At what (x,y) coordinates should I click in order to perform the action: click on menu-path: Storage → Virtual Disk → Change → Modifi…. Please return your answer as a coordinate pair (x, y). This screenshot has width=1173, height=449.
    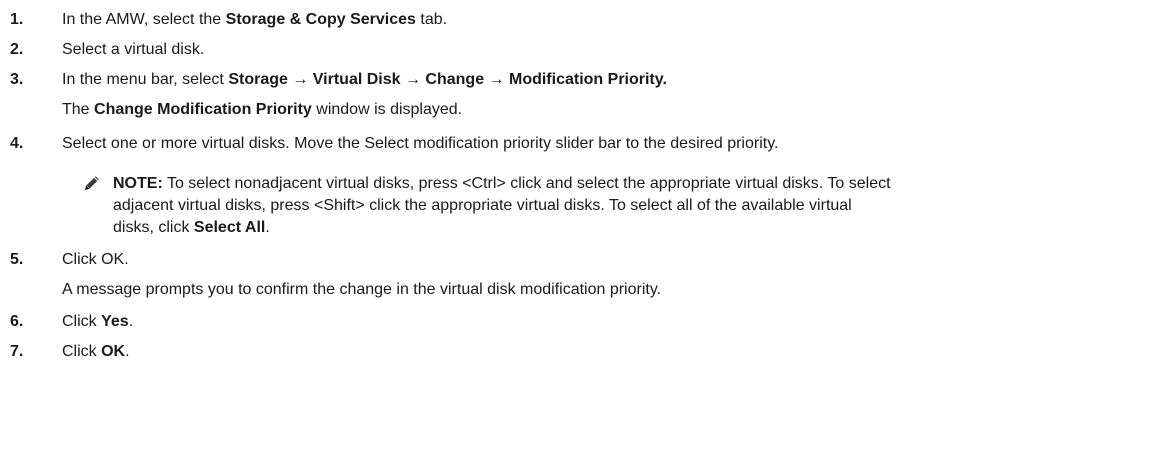
    Looking at the image, I should click on (447, 79).